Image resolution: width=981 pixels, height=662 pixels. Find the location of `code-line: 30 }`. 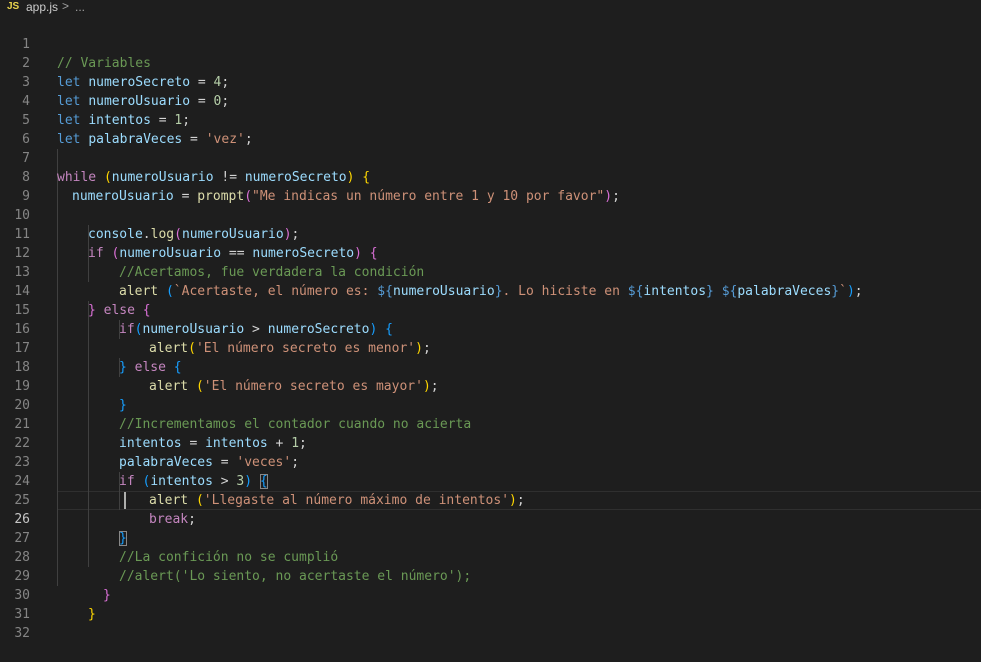

code-line: 30 } is located at coordinates (490, 594).